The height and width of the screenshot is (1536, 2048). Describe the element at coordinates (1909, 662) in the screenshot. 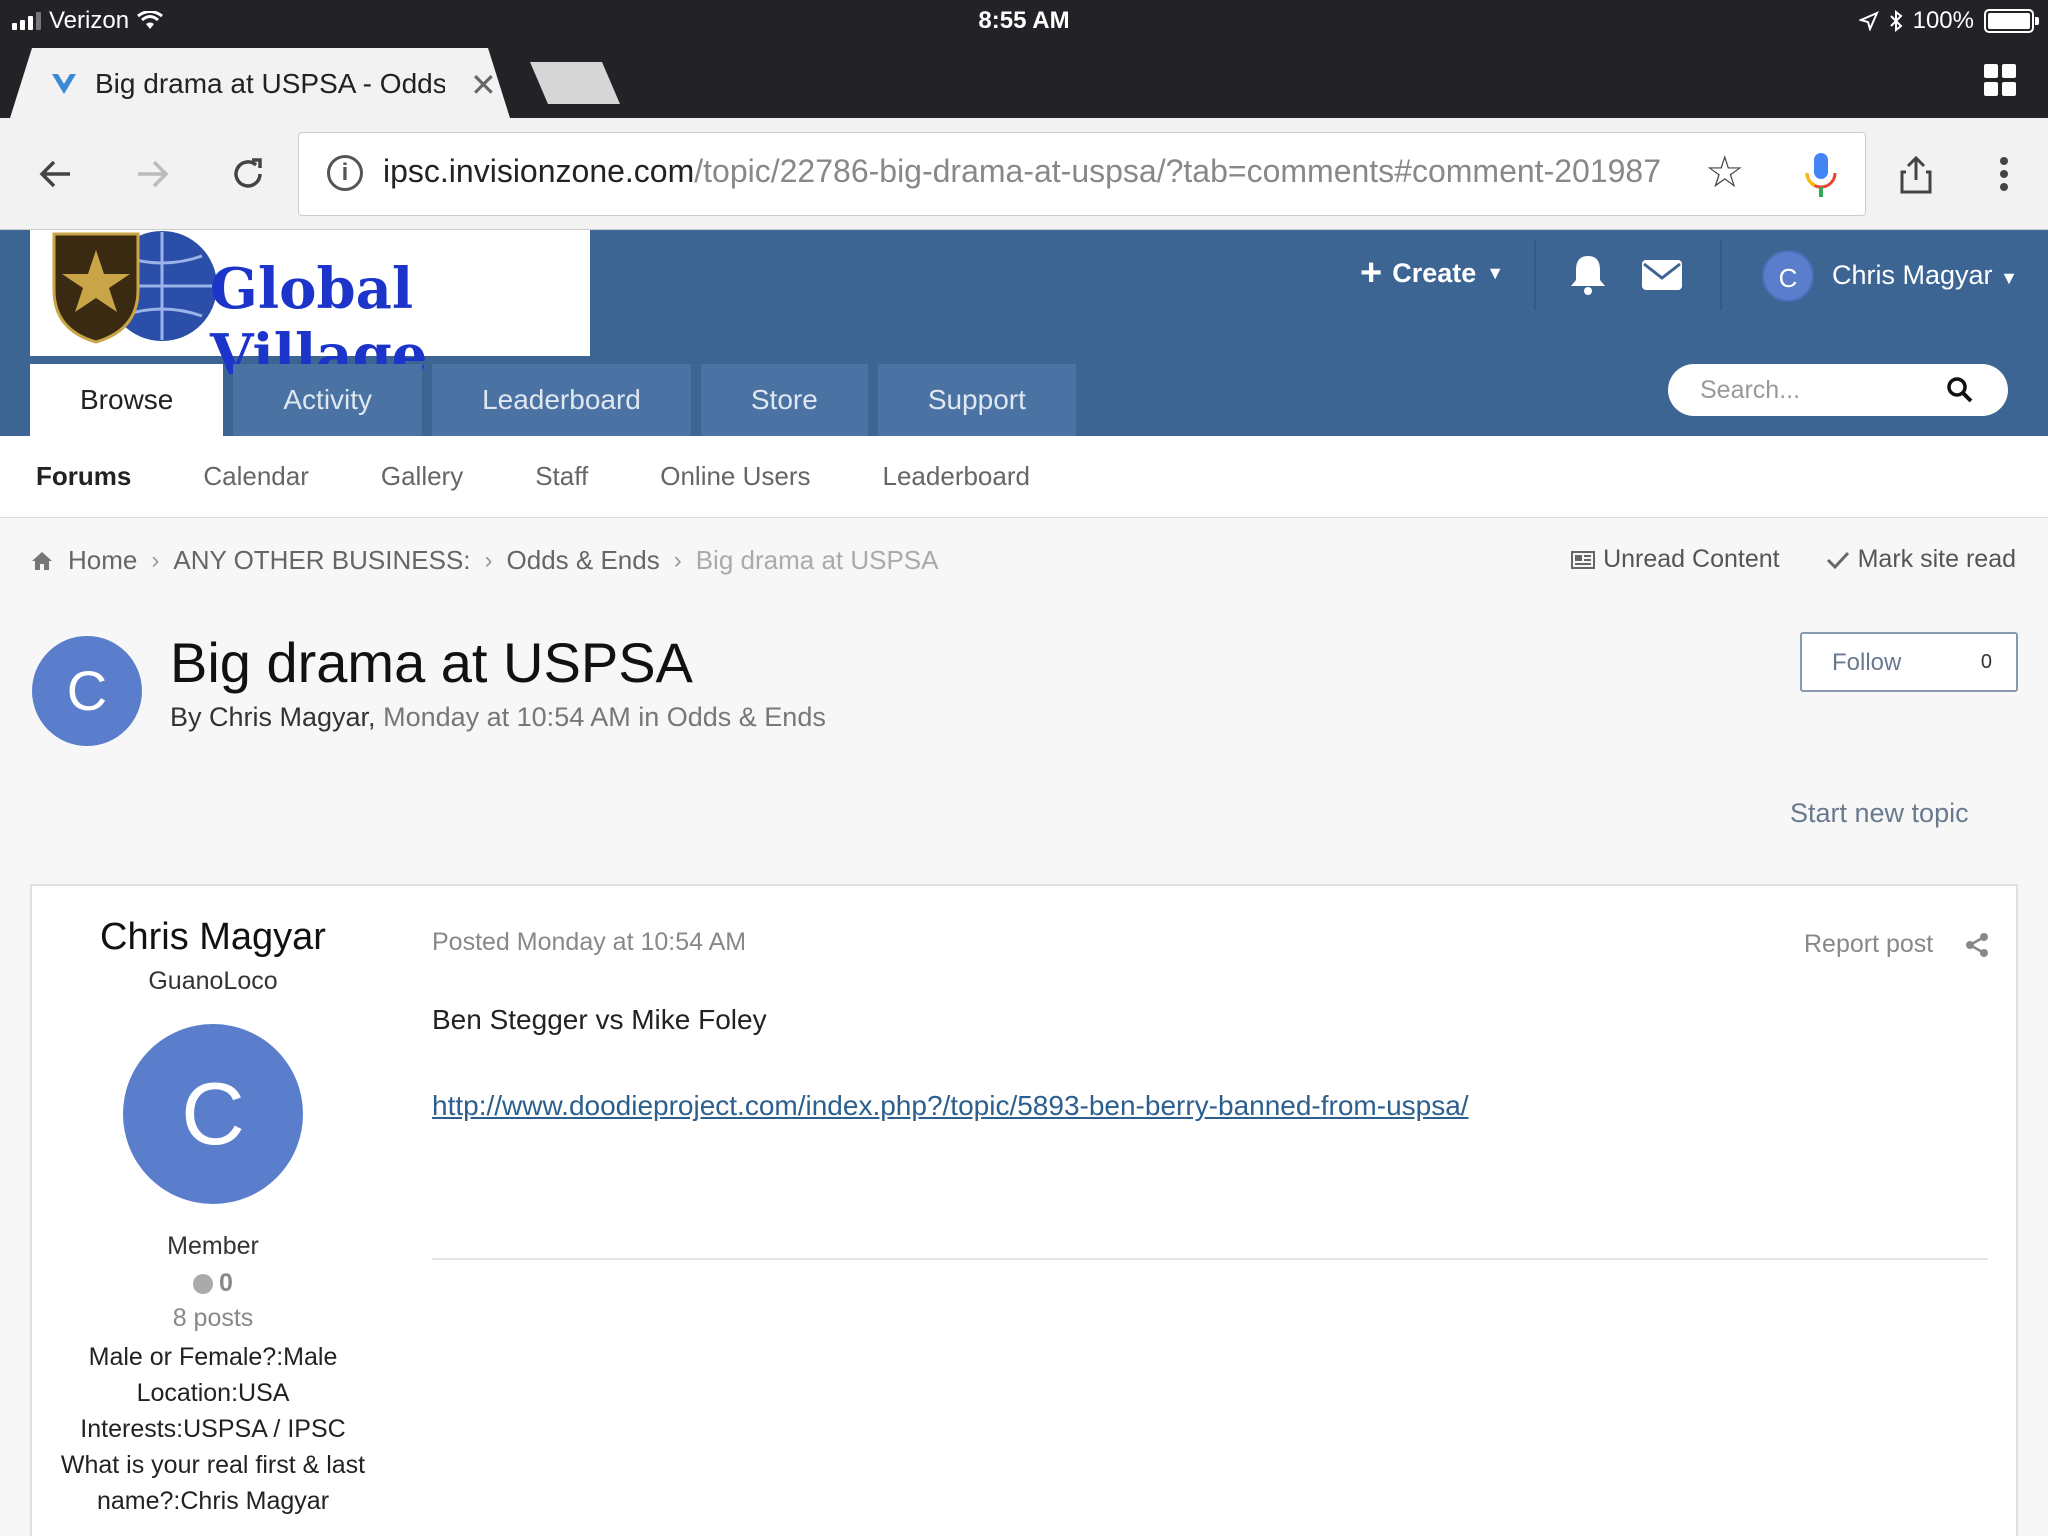

I see `follow-button: Follow 0` at that location.